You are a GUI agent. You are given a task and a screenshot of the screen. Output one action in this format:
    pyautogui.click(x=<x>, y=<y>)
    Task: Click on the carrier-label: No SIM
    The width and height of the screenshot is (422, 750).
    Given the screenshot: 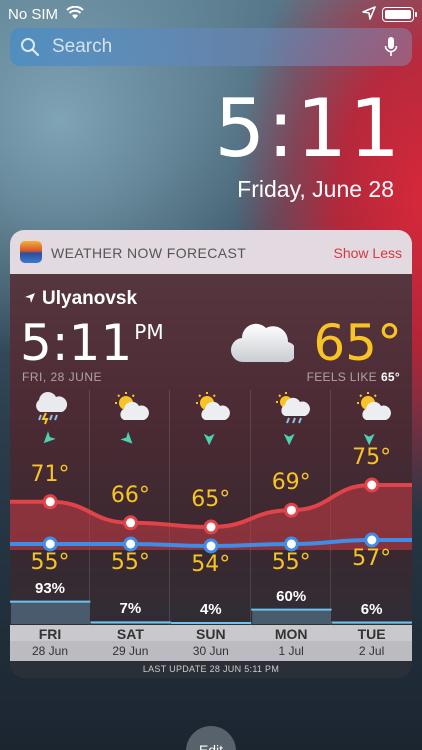 What is the action you would take?
    pyautogui.click(x=33, y=14)
    